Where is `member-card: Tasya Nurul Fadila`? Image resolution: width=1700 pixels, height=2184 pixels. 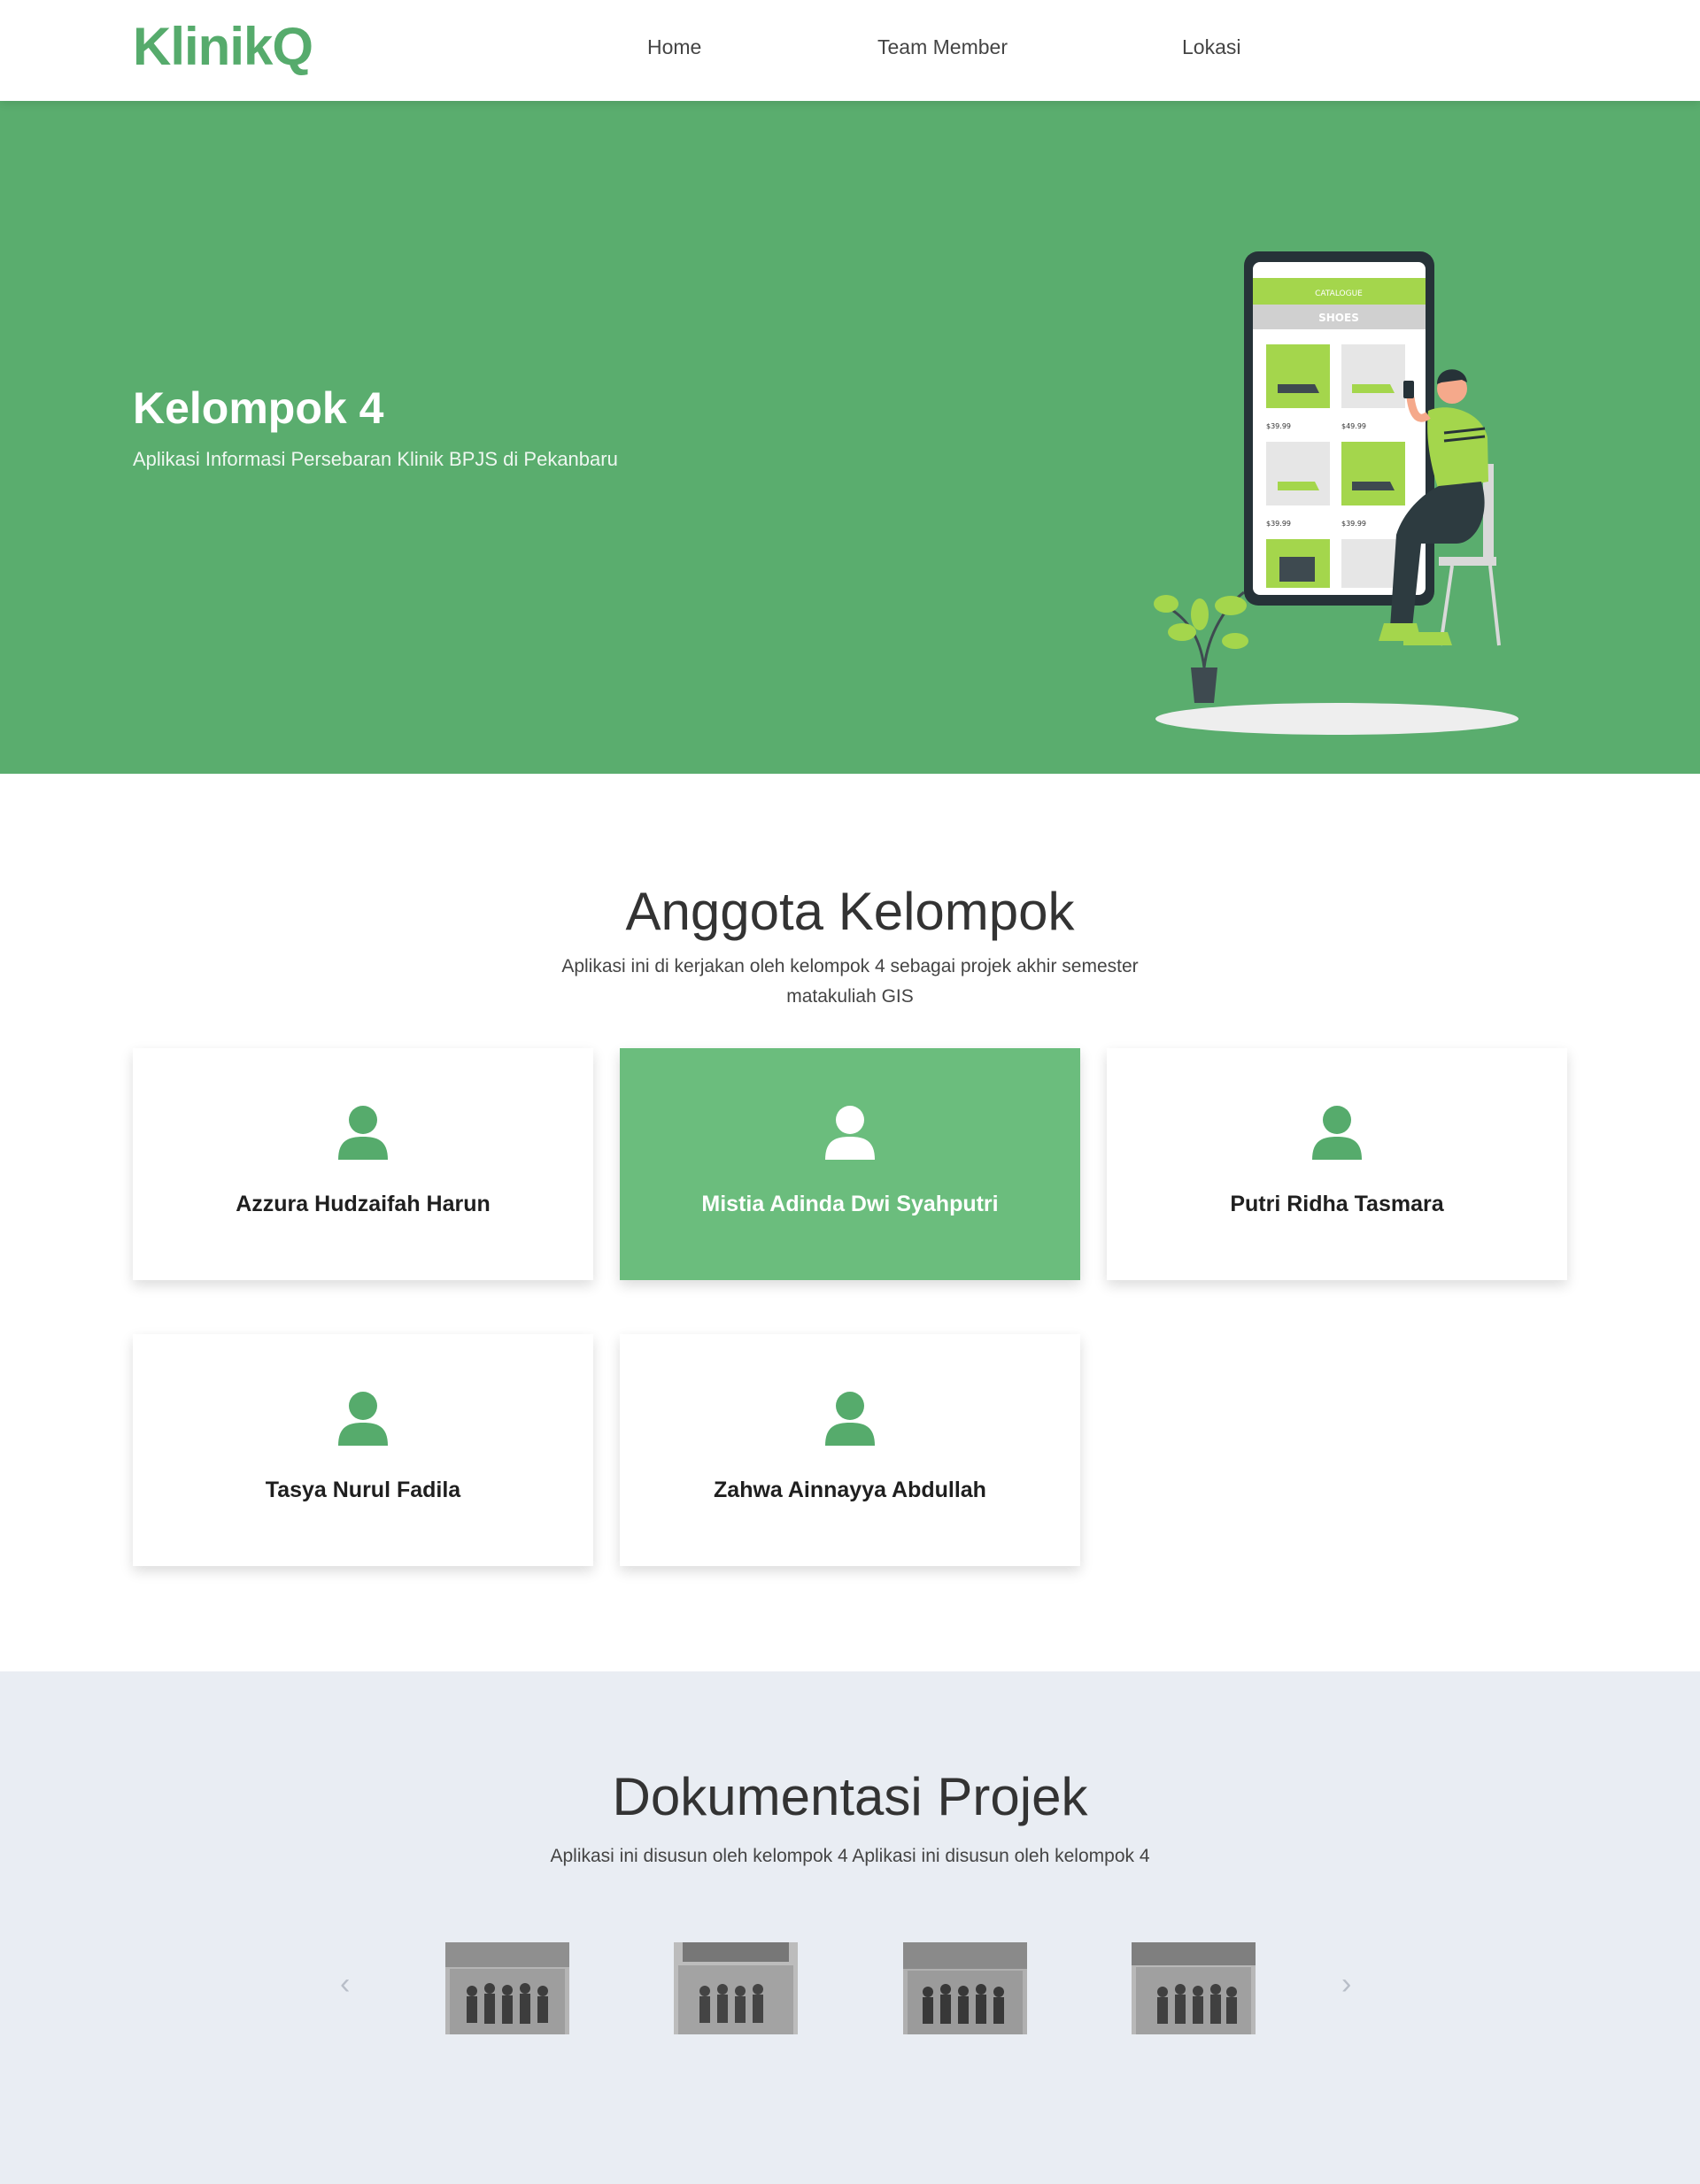 member-card: Tasya Nurul Fadila is located at coordinates (363, 1450).